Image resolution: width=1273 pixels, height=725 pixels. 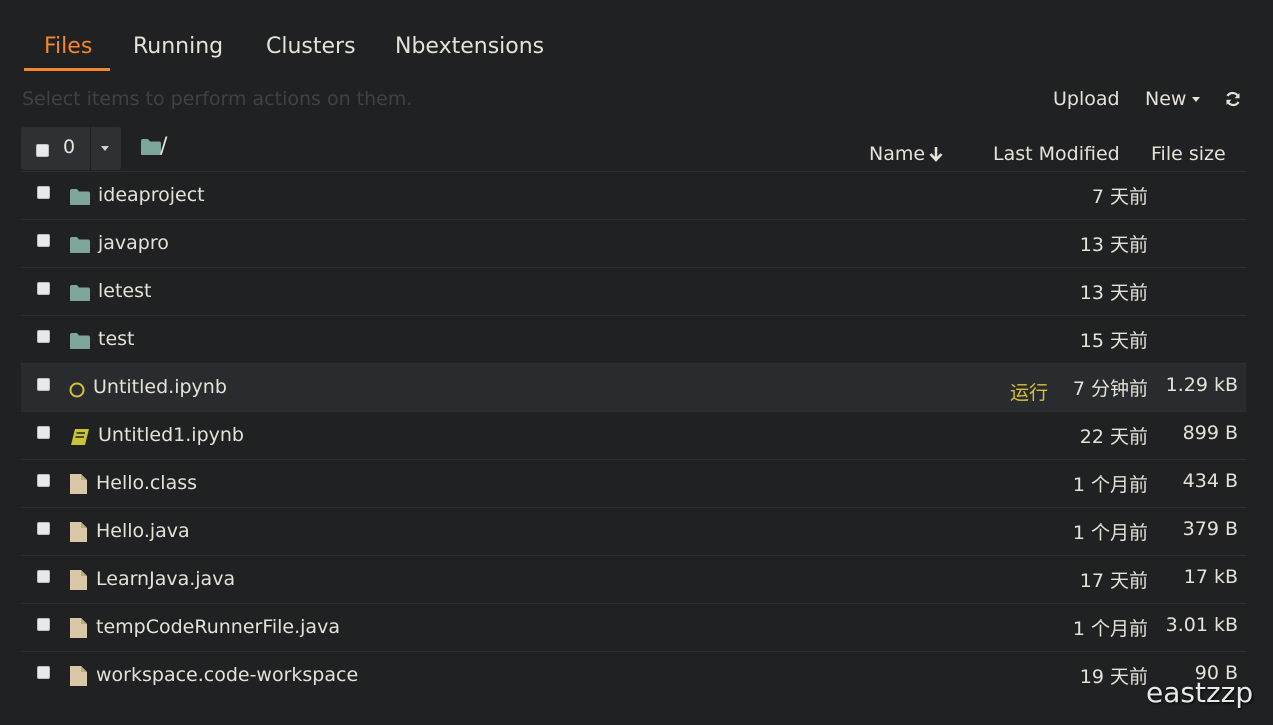 What do you see at coordinates (164, 146) in the screenshot?
I see `breadcrumb-path: /` at bounding box center [164, 146].